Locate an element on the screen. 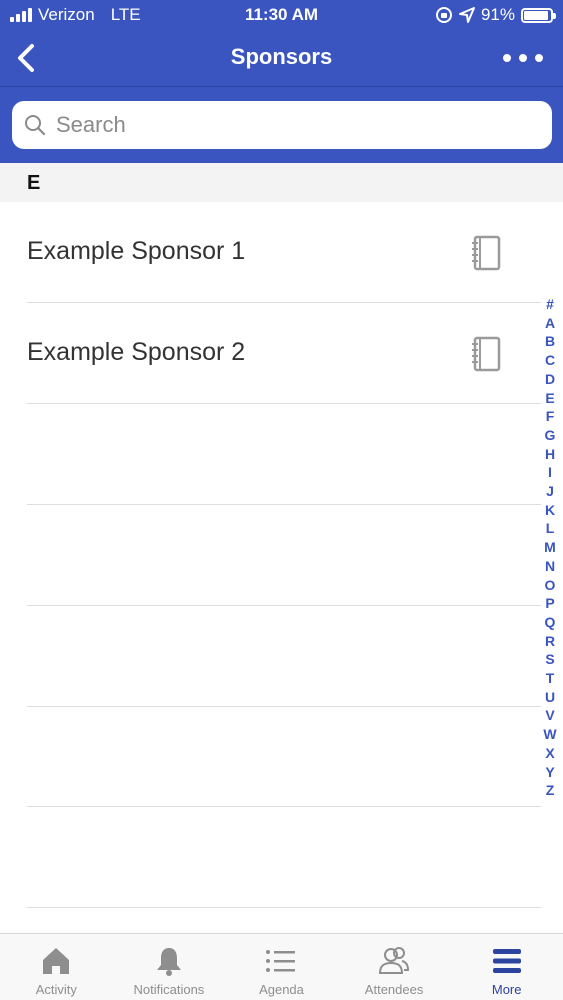  tab-label: More is located at coordinates (506, 989).